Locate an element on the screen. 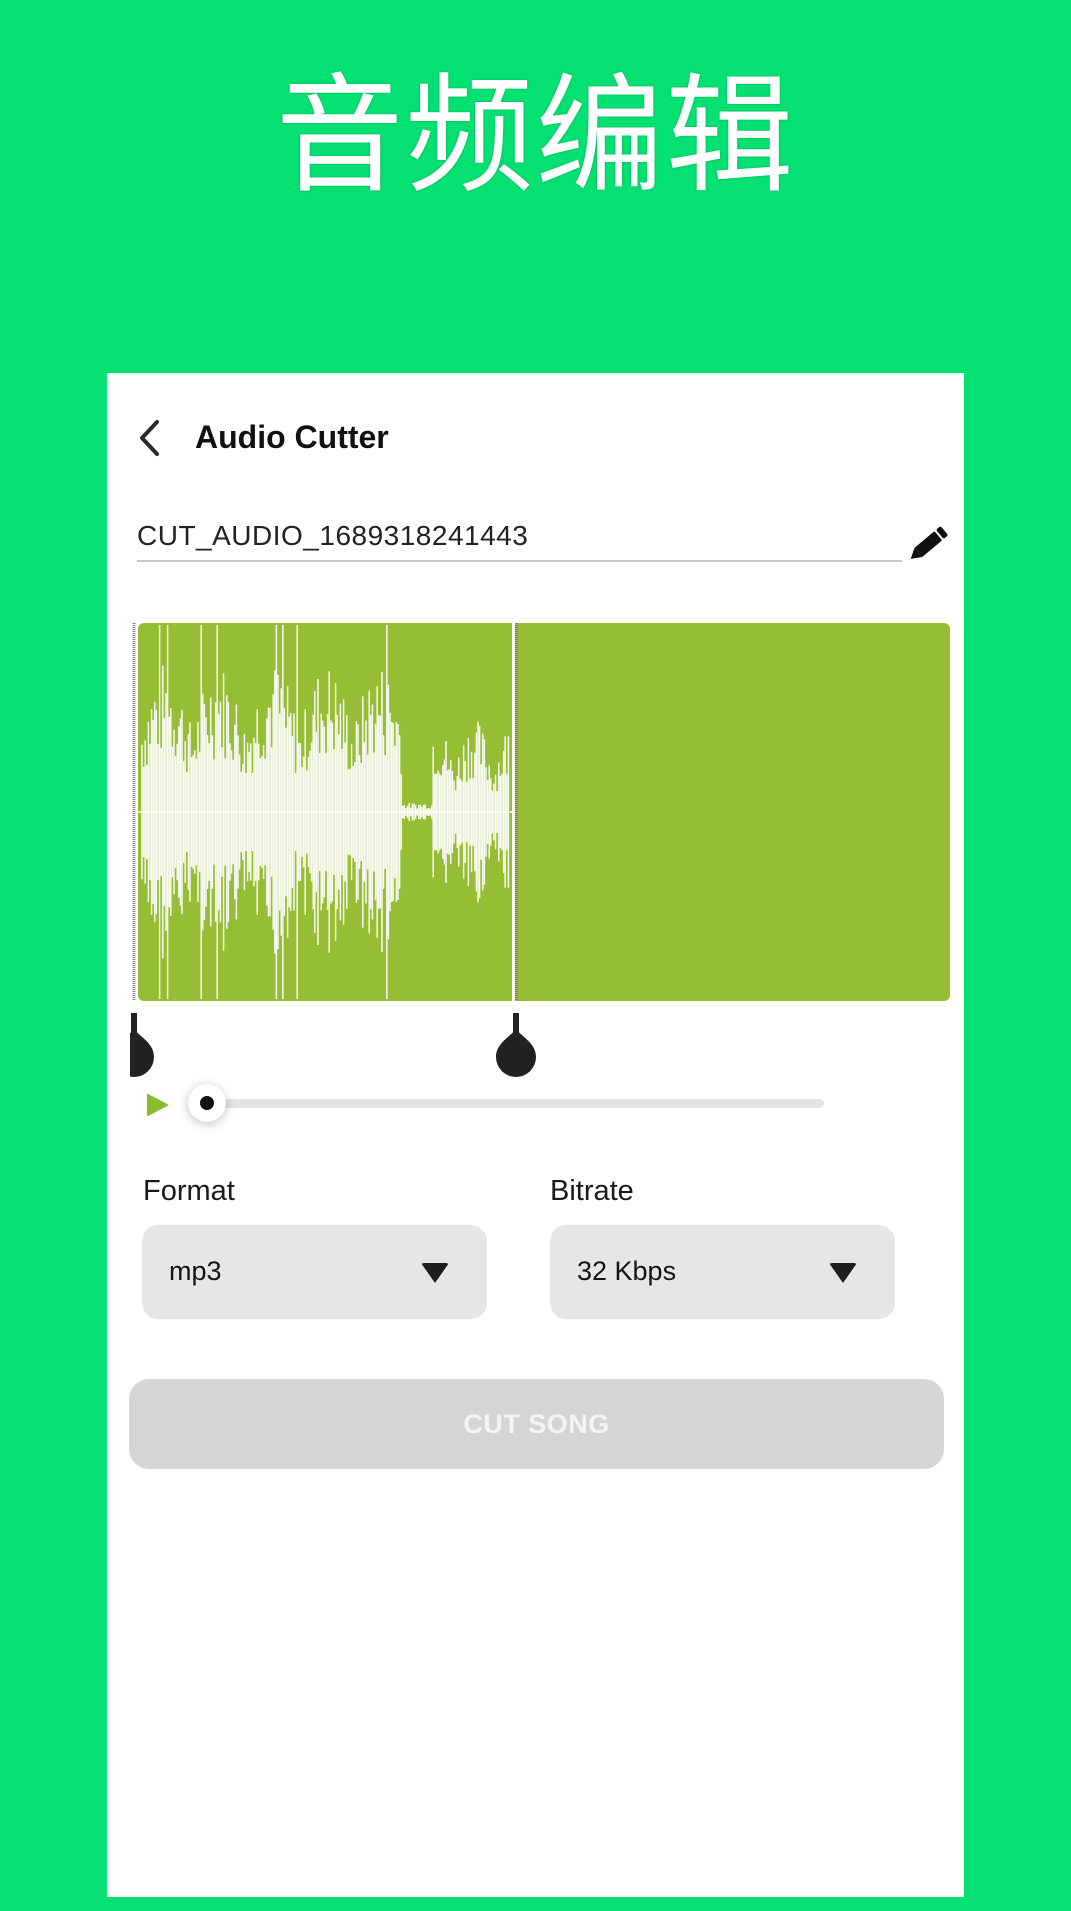 This screenshot has height=1911, width=1071. cut-song-button: CUT SONG is located at coordinates (536, 1424).